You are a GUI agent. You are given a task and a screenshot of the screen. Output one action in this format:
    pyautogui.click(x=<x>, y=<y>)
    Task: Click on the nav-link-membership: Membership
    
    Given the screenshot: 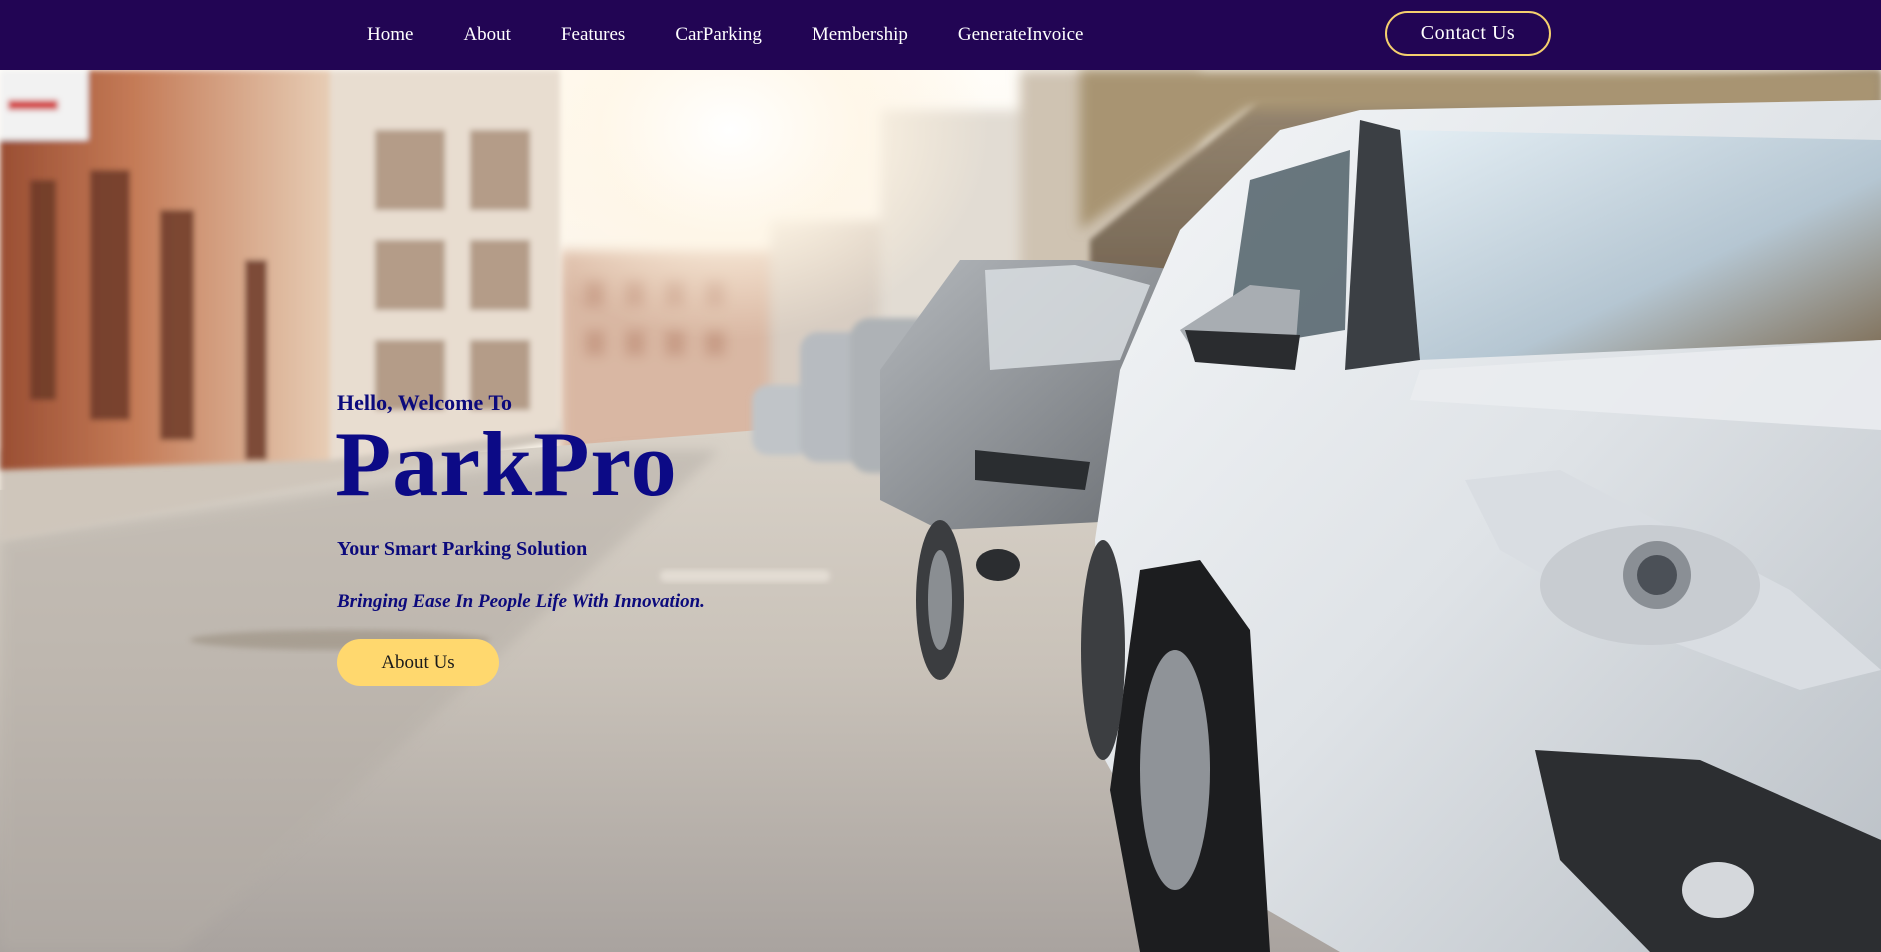 What is the action you would take?
    pyautogui.click(x=860, y=35)
    